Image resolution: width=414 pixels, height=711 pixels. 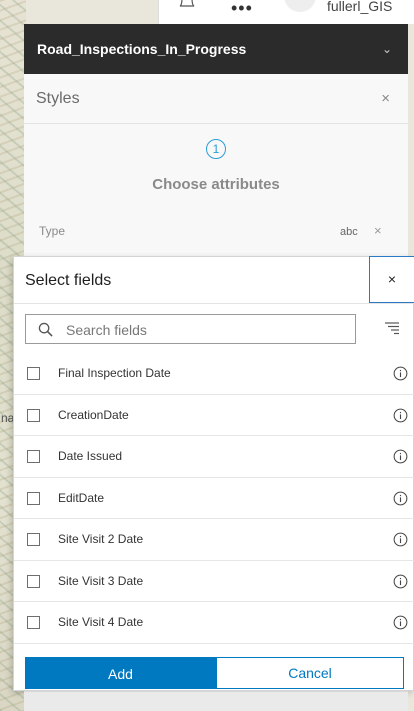 What do you see at coordinates (101, 622) in the screenshot?
I see `field-label: Site Visit 4 Date` at bounding box center [101, 622].